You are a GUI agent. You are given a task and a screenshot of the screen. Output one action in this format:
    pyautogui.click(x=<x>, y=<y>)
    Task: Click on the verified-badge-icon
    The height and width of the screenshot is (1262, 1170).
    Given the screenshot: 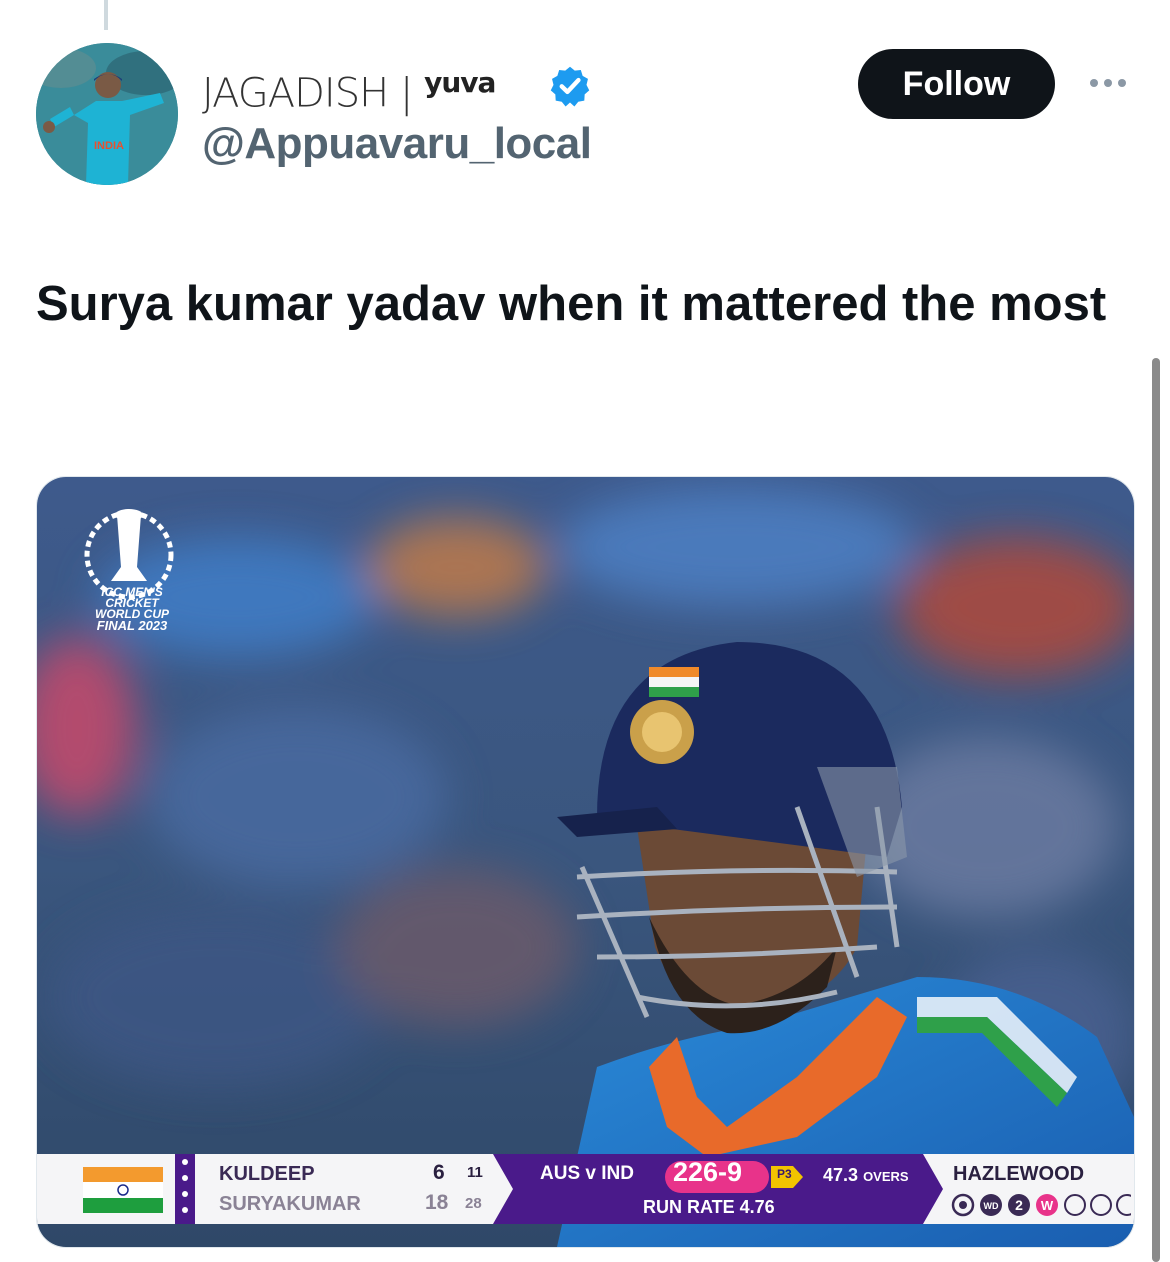 What is the action you would take?
    pyautogui.click(x=570, y=86)
    